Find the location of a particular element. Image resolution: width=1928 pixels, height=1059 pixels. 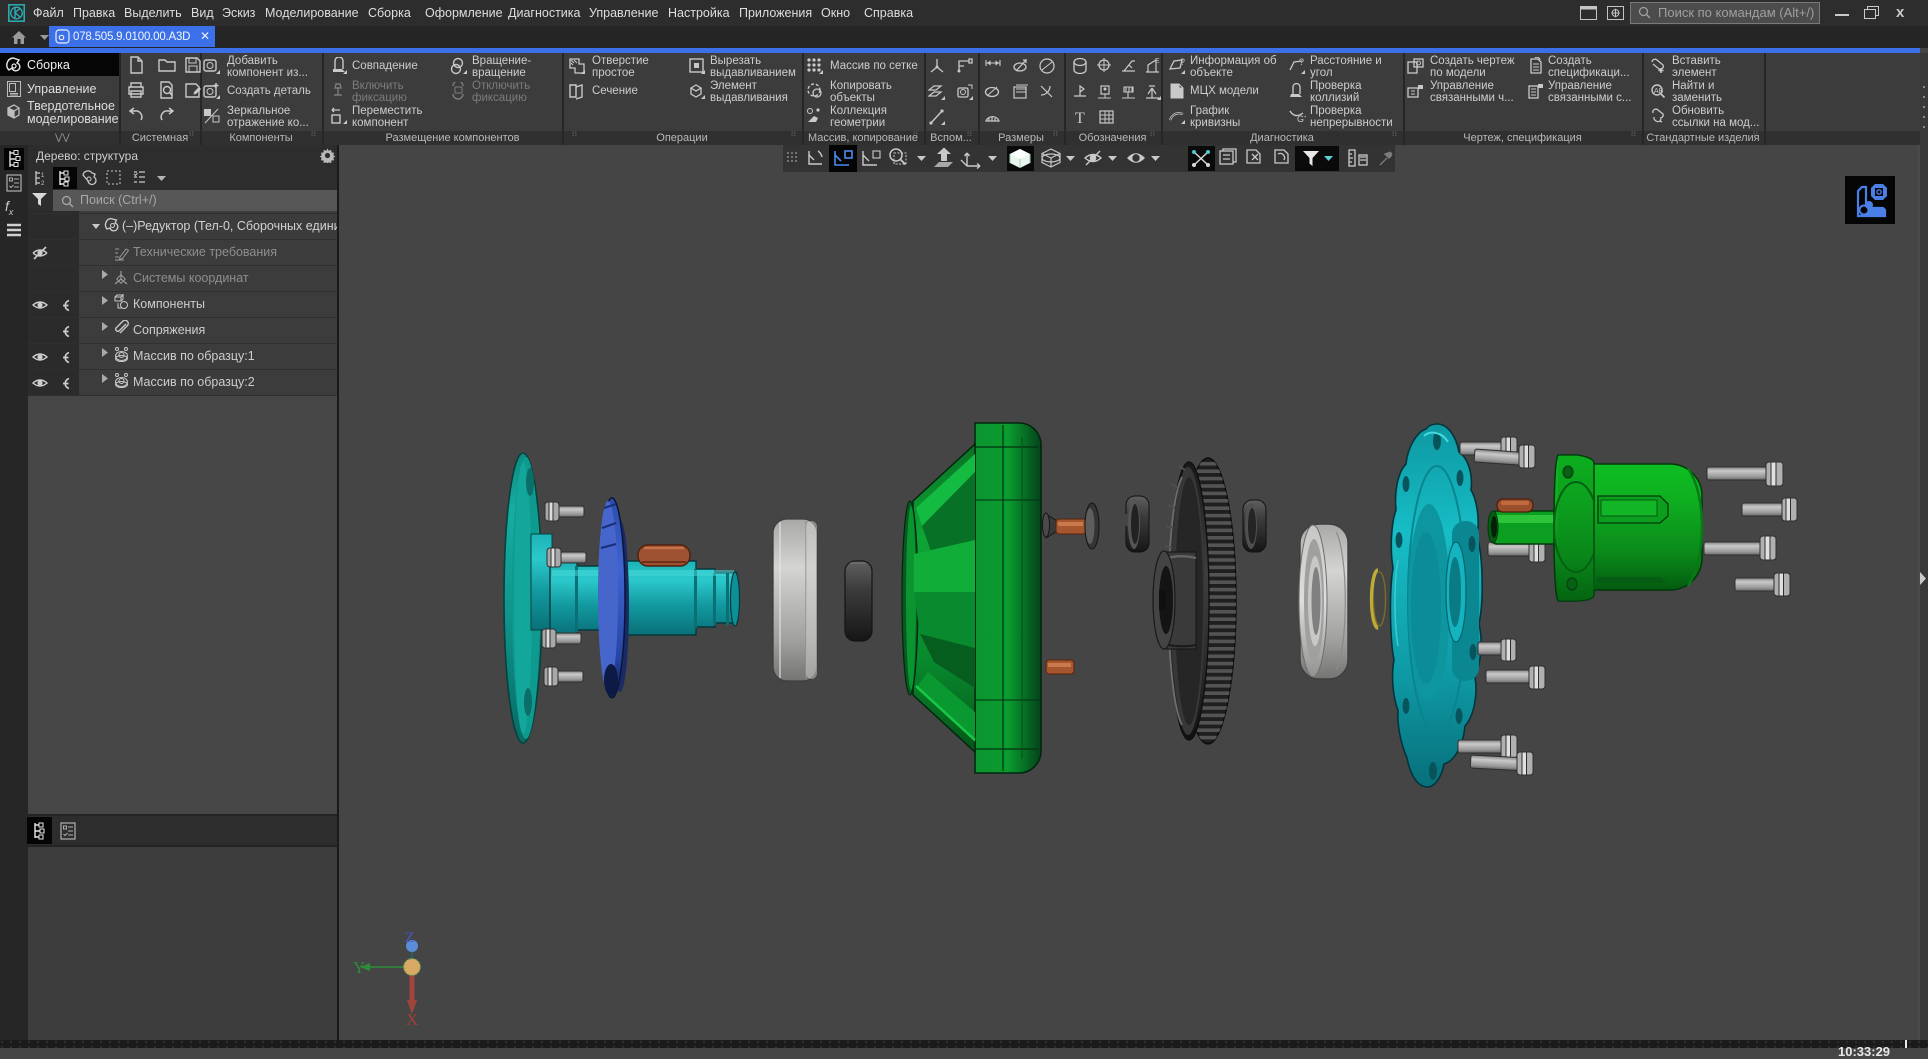

svg-text: X is located at coordinates (412, 1017).